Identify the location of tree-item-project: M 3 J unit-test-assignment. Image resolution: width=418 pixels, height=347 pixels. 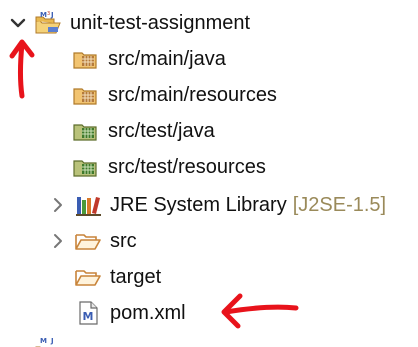
(129, 23).